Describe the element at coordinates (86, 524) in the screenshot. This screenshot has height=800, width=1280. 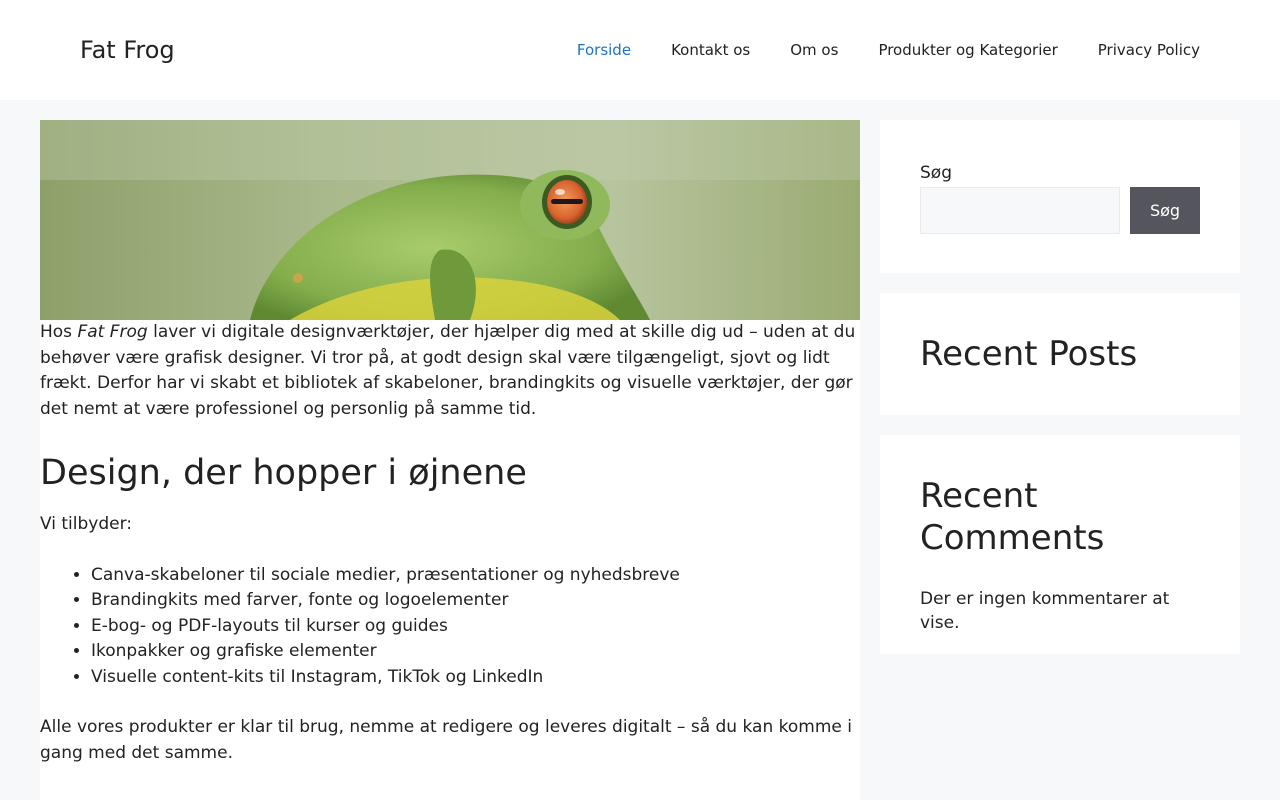
I see `offer-lead: Vi tilbyder:` at that location.